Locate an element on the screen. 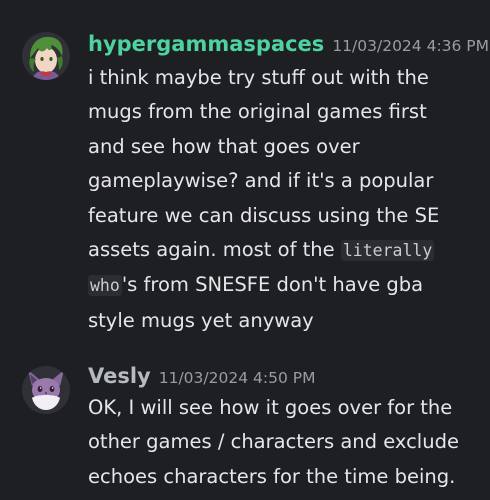 This screenshot has width=490, height=500. message-line: other games / characters and exclude is located at coordinates (273, 442).